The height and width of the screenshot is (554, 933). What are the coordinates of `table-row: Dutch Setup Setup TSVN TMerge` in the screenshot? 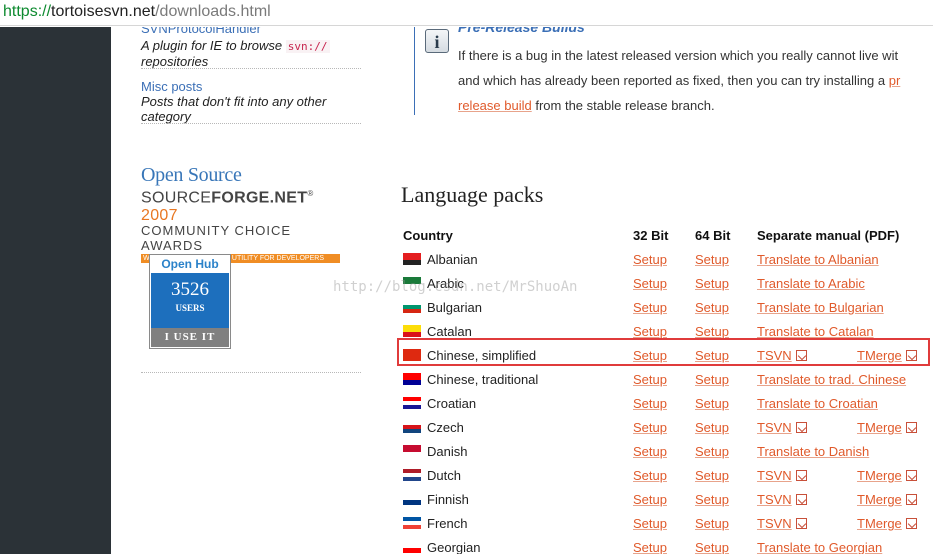 It's located at (668, 476).